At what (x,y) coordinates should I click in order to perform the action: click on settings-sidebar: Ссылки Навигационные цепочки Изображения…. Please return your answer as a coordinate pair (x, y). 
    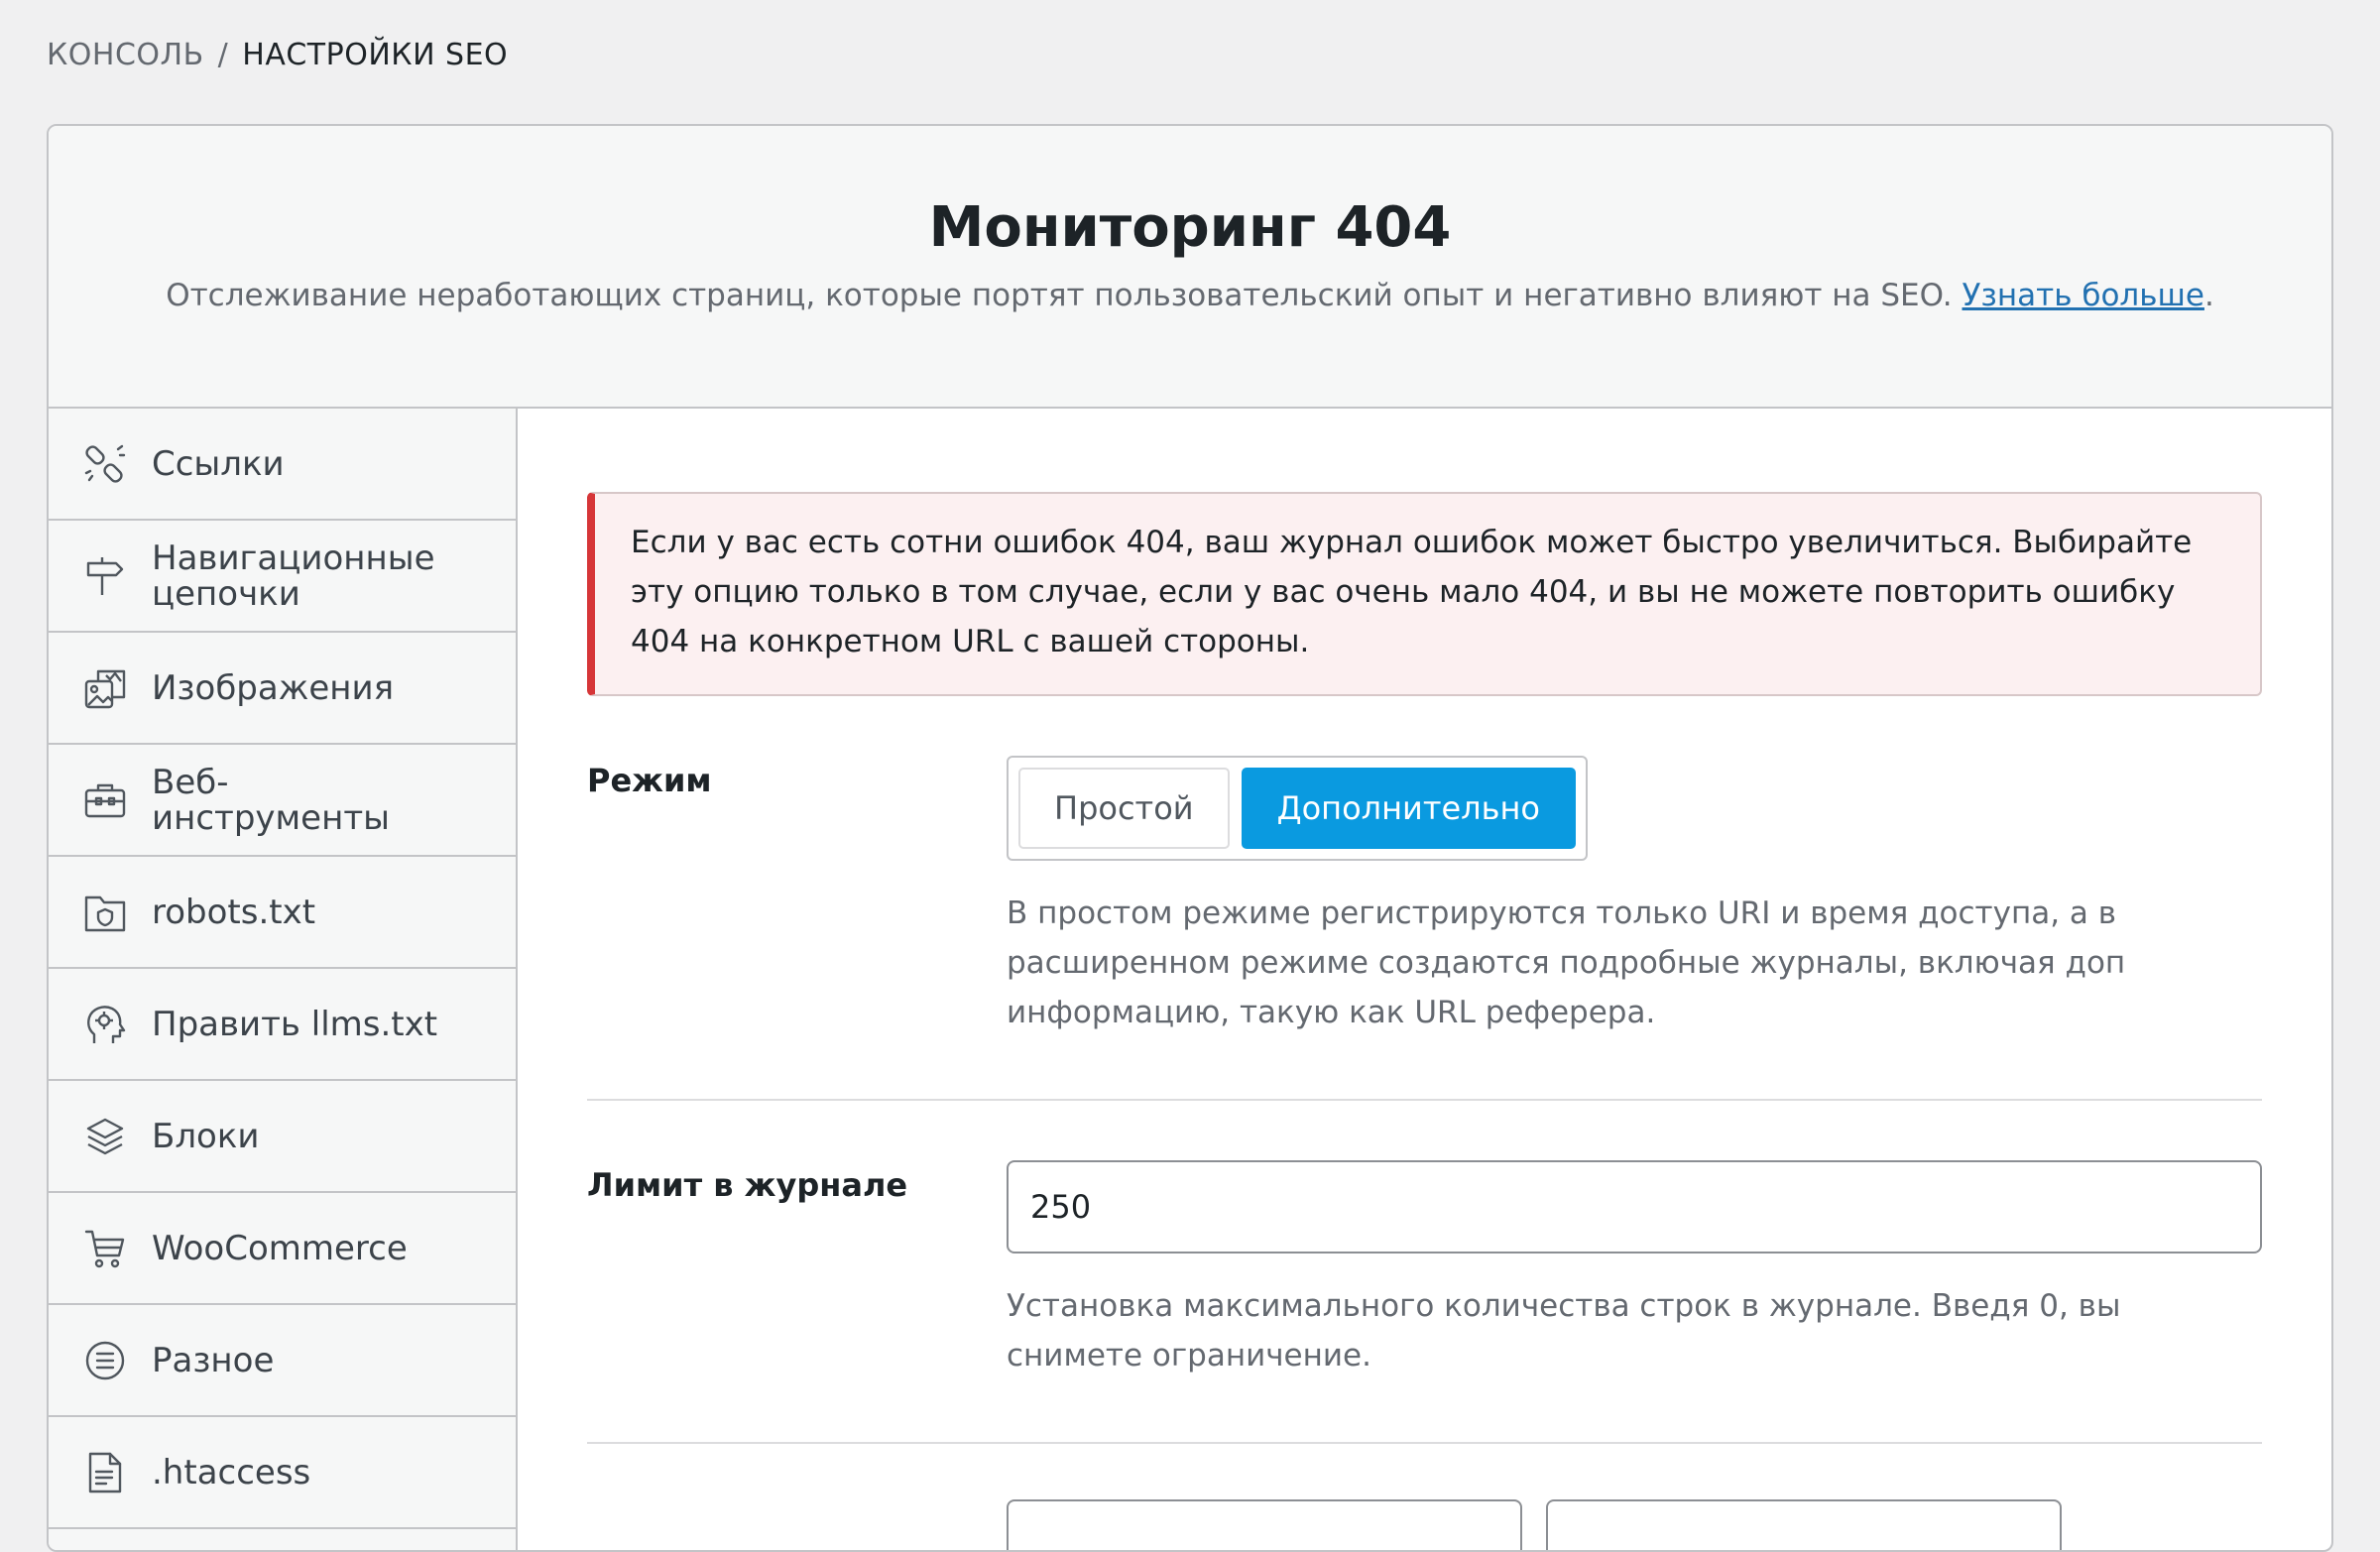
    Looking at the image, I should click on (283, 979).